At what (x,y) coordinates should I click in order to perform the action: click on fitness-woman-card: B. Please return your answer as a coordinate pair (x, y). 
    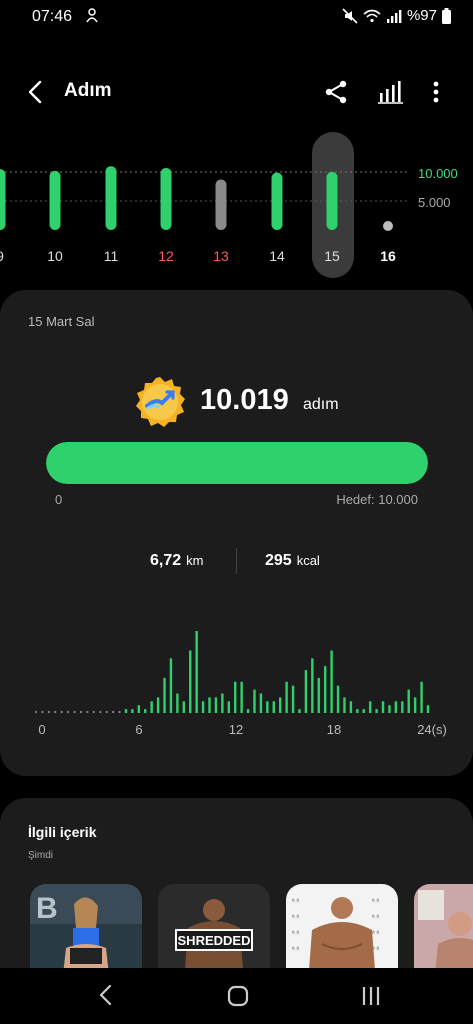
    Looking at the image, I should click on (86, 931).